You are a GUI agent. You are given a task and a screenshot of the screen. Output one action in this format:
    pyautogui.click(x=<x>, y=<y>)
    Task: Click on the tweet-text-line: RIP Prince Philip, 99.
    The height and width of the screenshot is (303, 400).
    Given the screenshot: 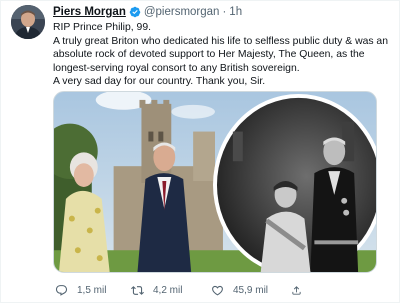 What is the action you would take?
    pyautogui.click(x=102, y=27)
    